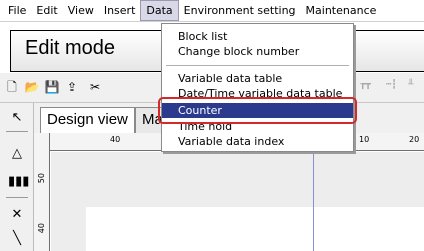 This screenshot has width=424, height=251. I want to click on highlight-box, so click(257, 110).